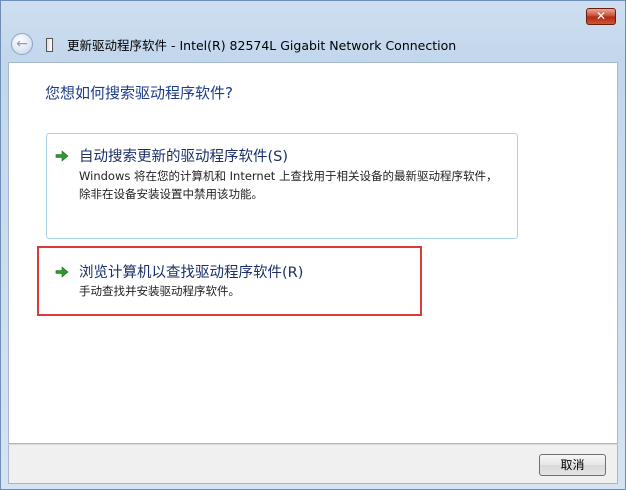  Describe the element at coordinates (313, 464) in the screenshot. I see `button-bar: 取消` at that location.